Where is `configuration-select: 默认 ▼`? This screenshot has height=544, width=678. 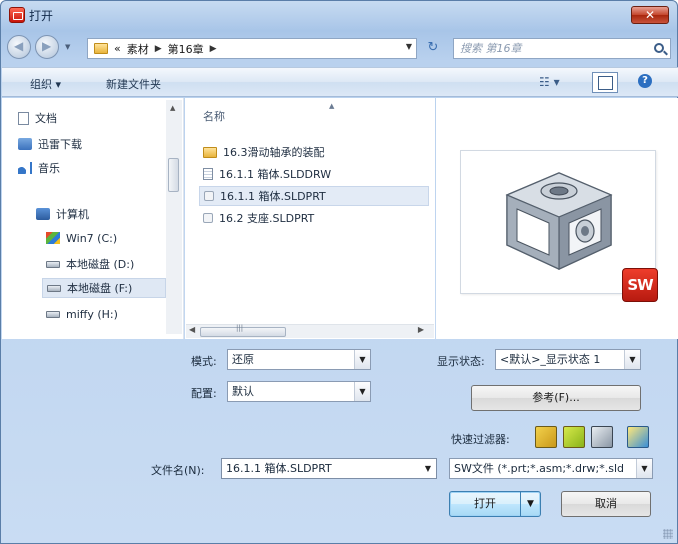
configuration-select: 默认 ▼ is located at coordinates (299, 391).